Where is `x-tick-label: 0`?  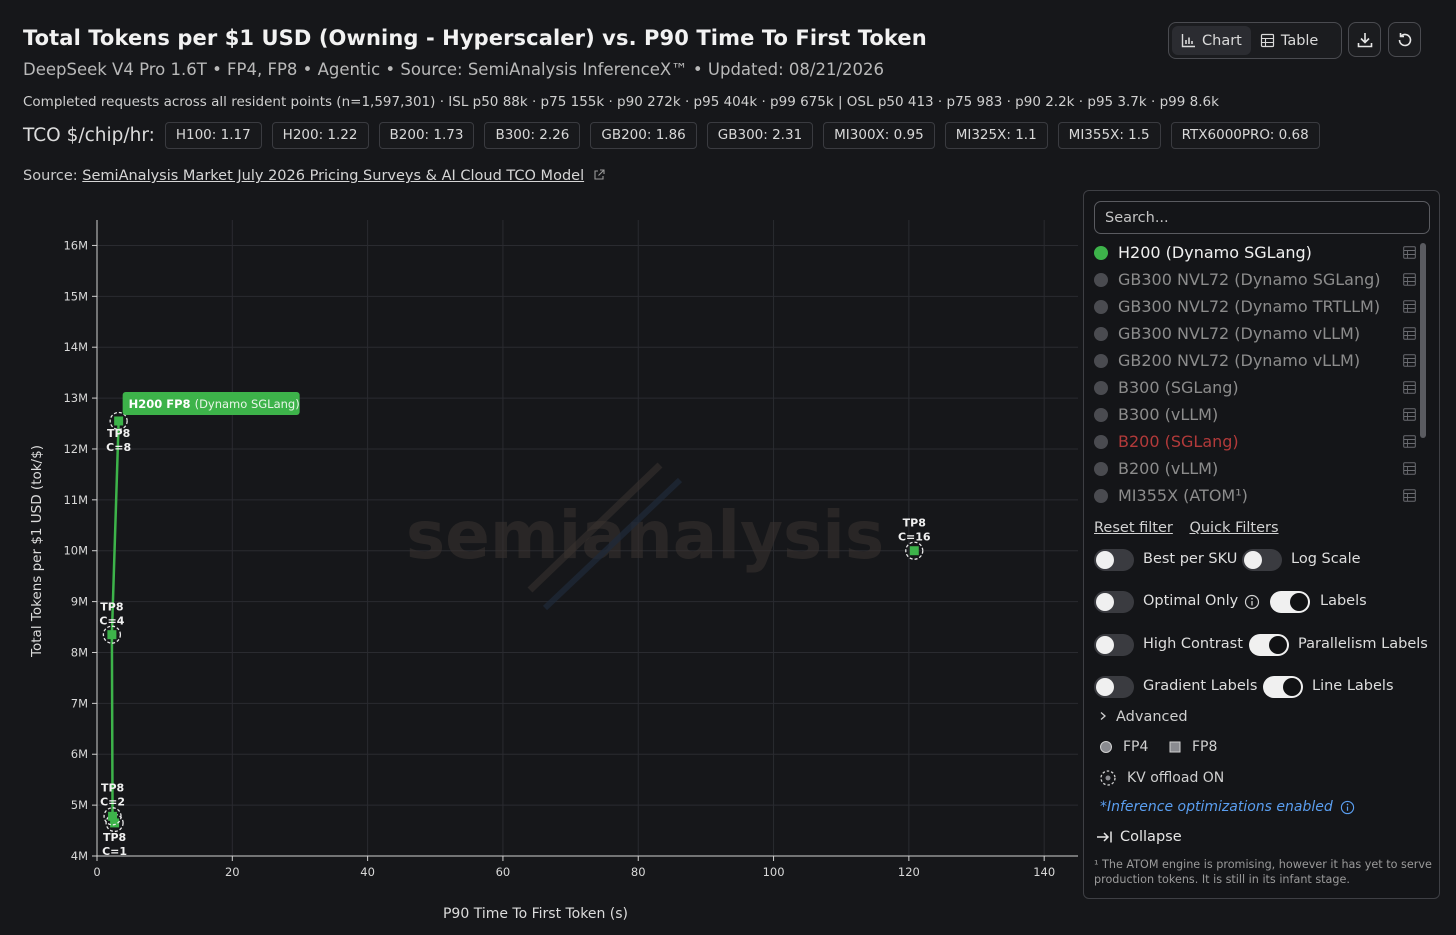 x-tick-label: 0 is located at coordinates (96, 872).